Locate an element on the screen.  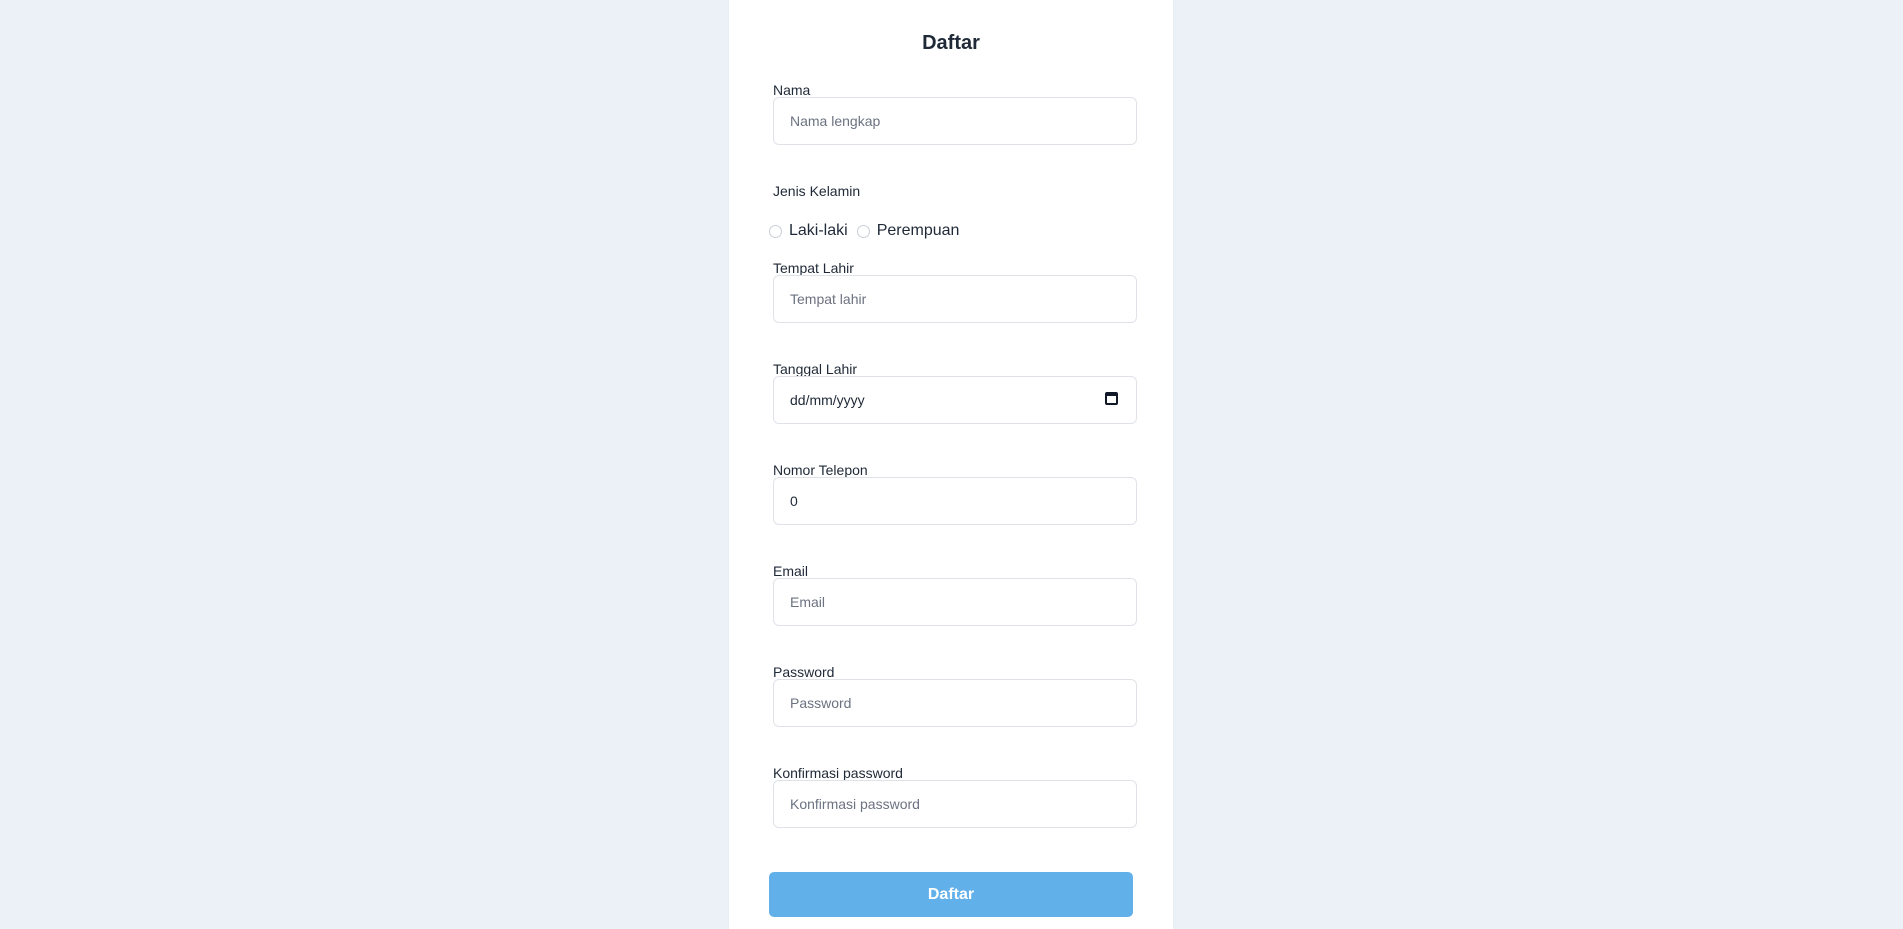
male-radio-button is located at coordinates (775, 231).